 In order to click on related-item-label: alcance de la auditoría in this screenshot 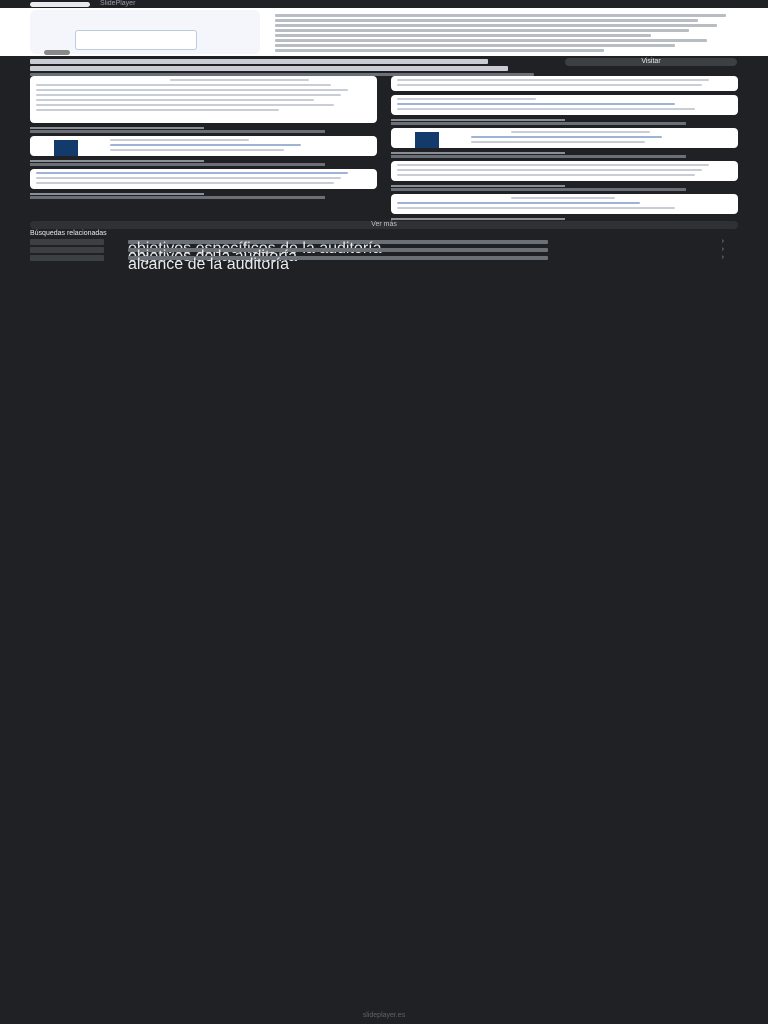, I will do `click(338, 264)`.